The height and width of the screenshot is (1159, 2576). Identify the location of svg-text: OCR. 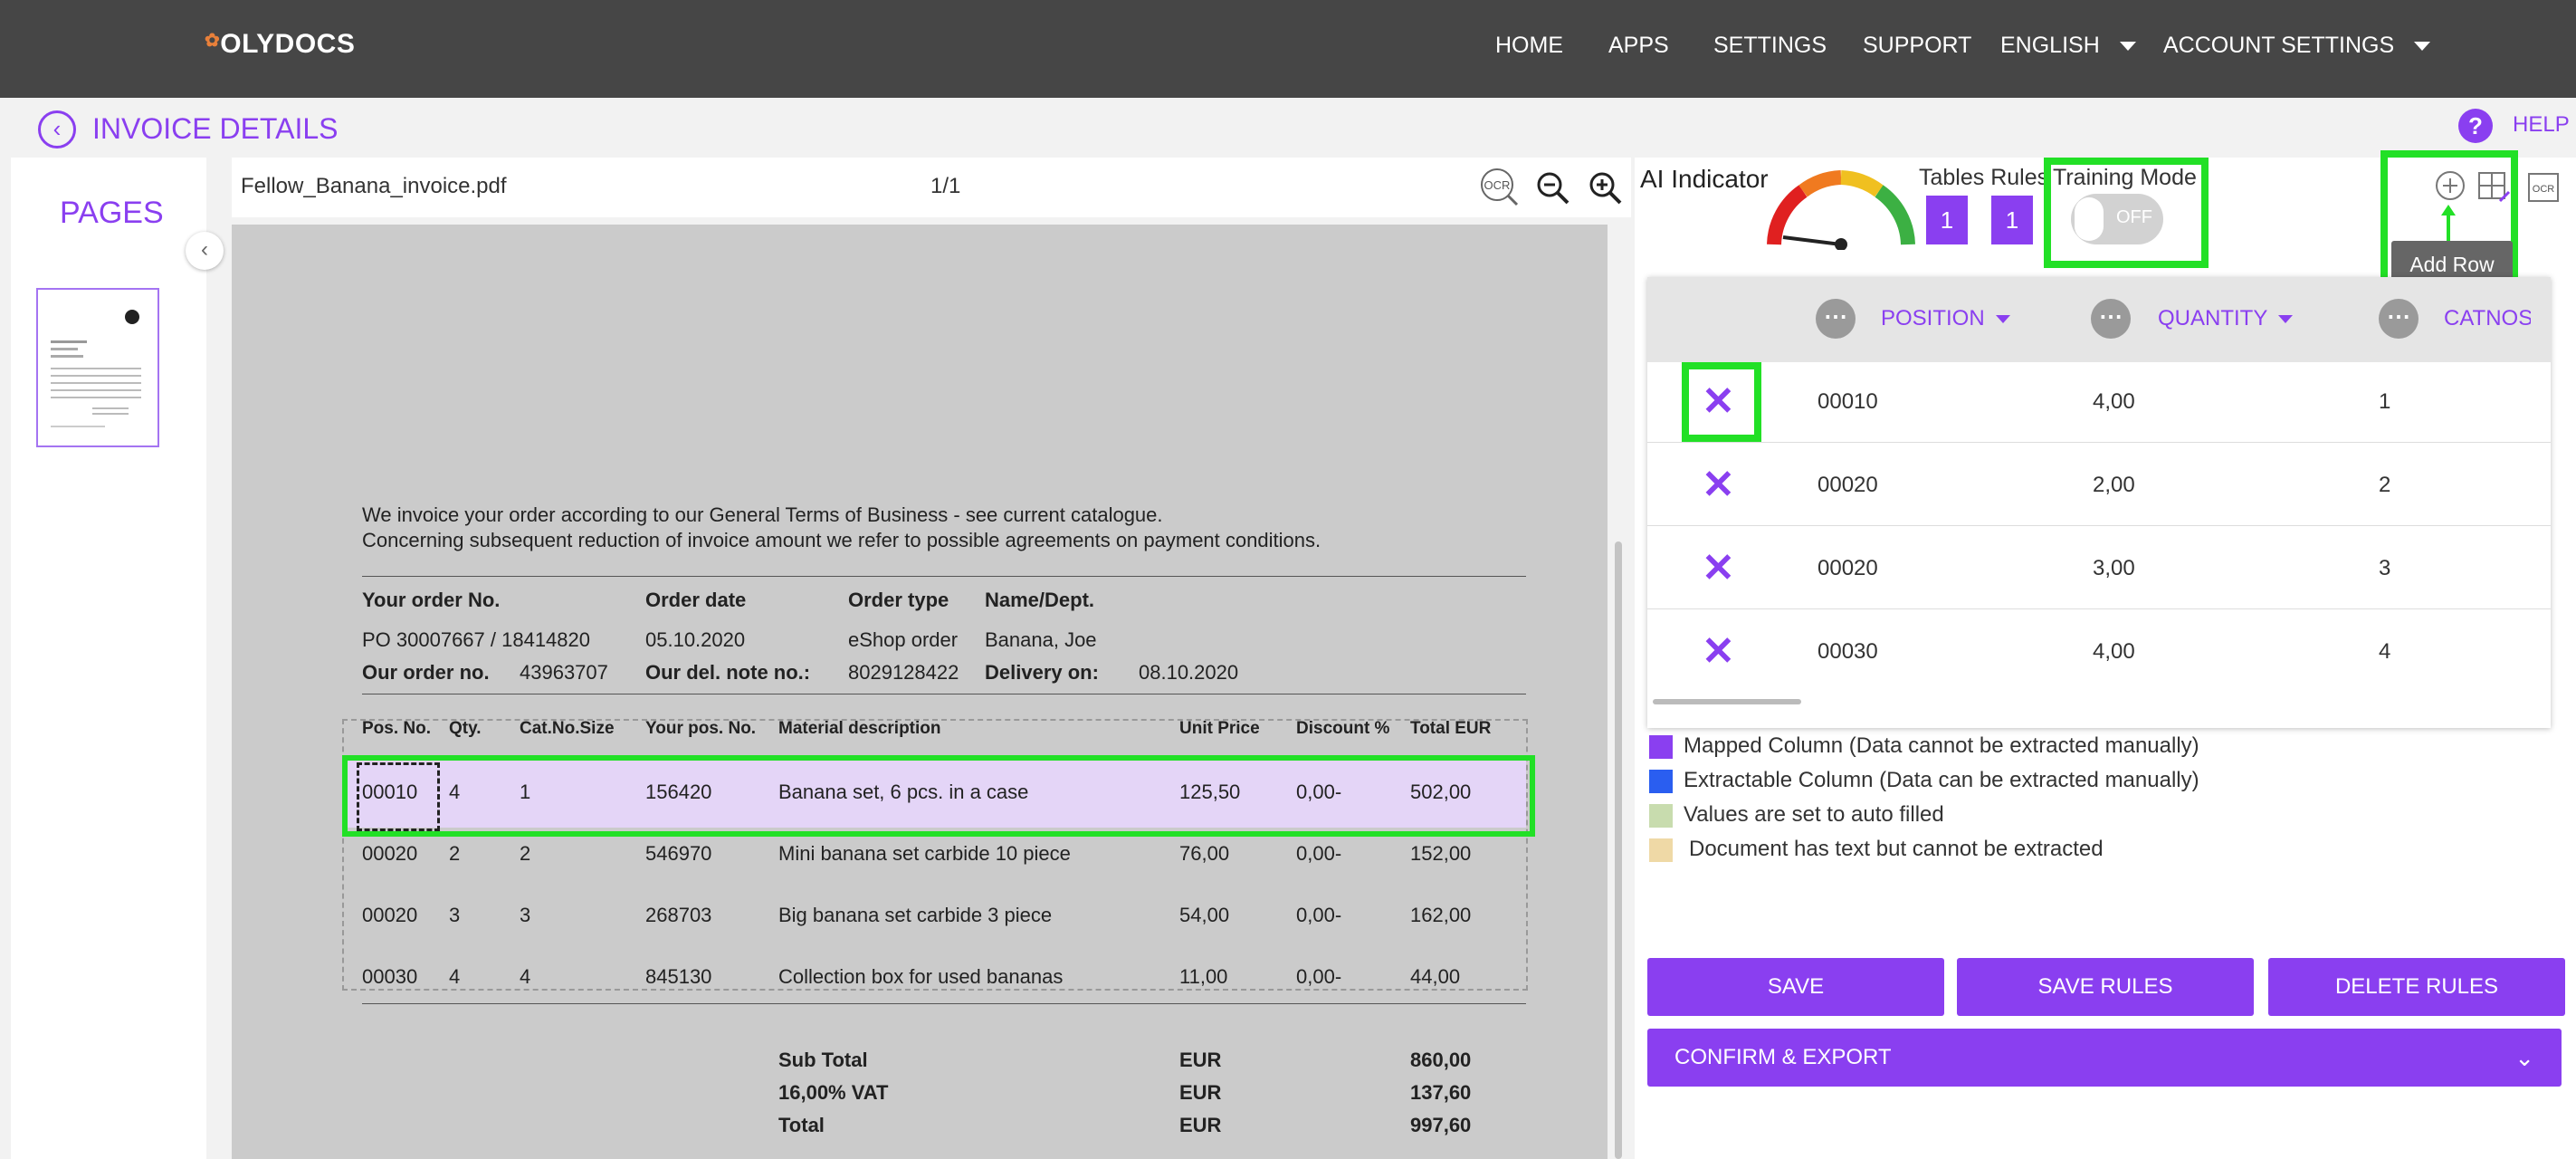
(1497, 185).